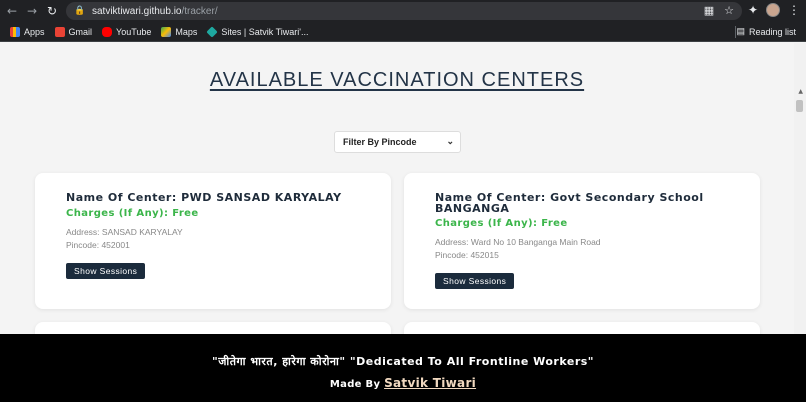 This screenshot has width=806, height=402. What do you see at coordinates (729, 10) in the screenshot?
I see `bookmark-star-icon: ☆` at bounding box center [729, 10].